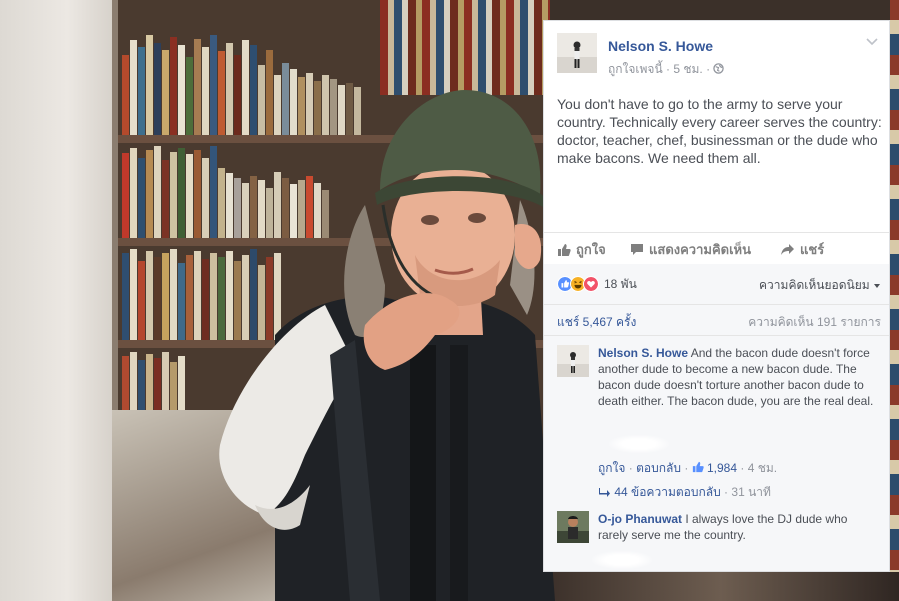 The height and width of the screenshot is (601, 899). Describe the element at coordinates (690, 249) in the screenshot. I see `comment-button: แสดงความคิดเห็น` at that location.